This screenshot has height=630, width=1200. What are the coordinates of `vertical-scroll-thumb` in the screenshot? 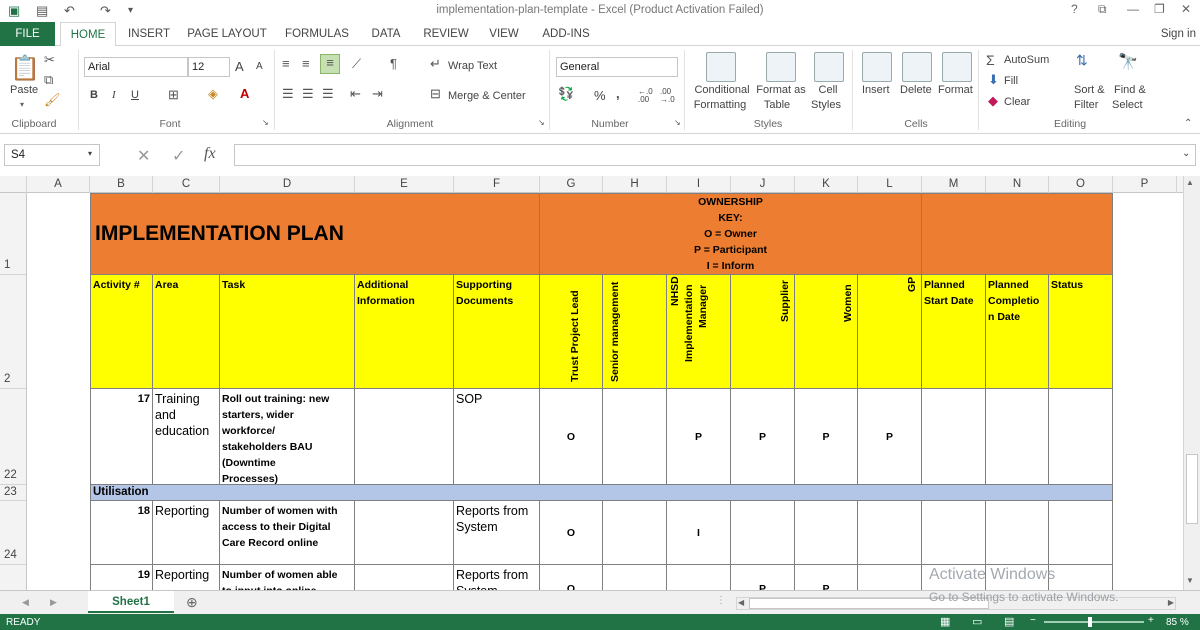 It's located at (1192, 489).